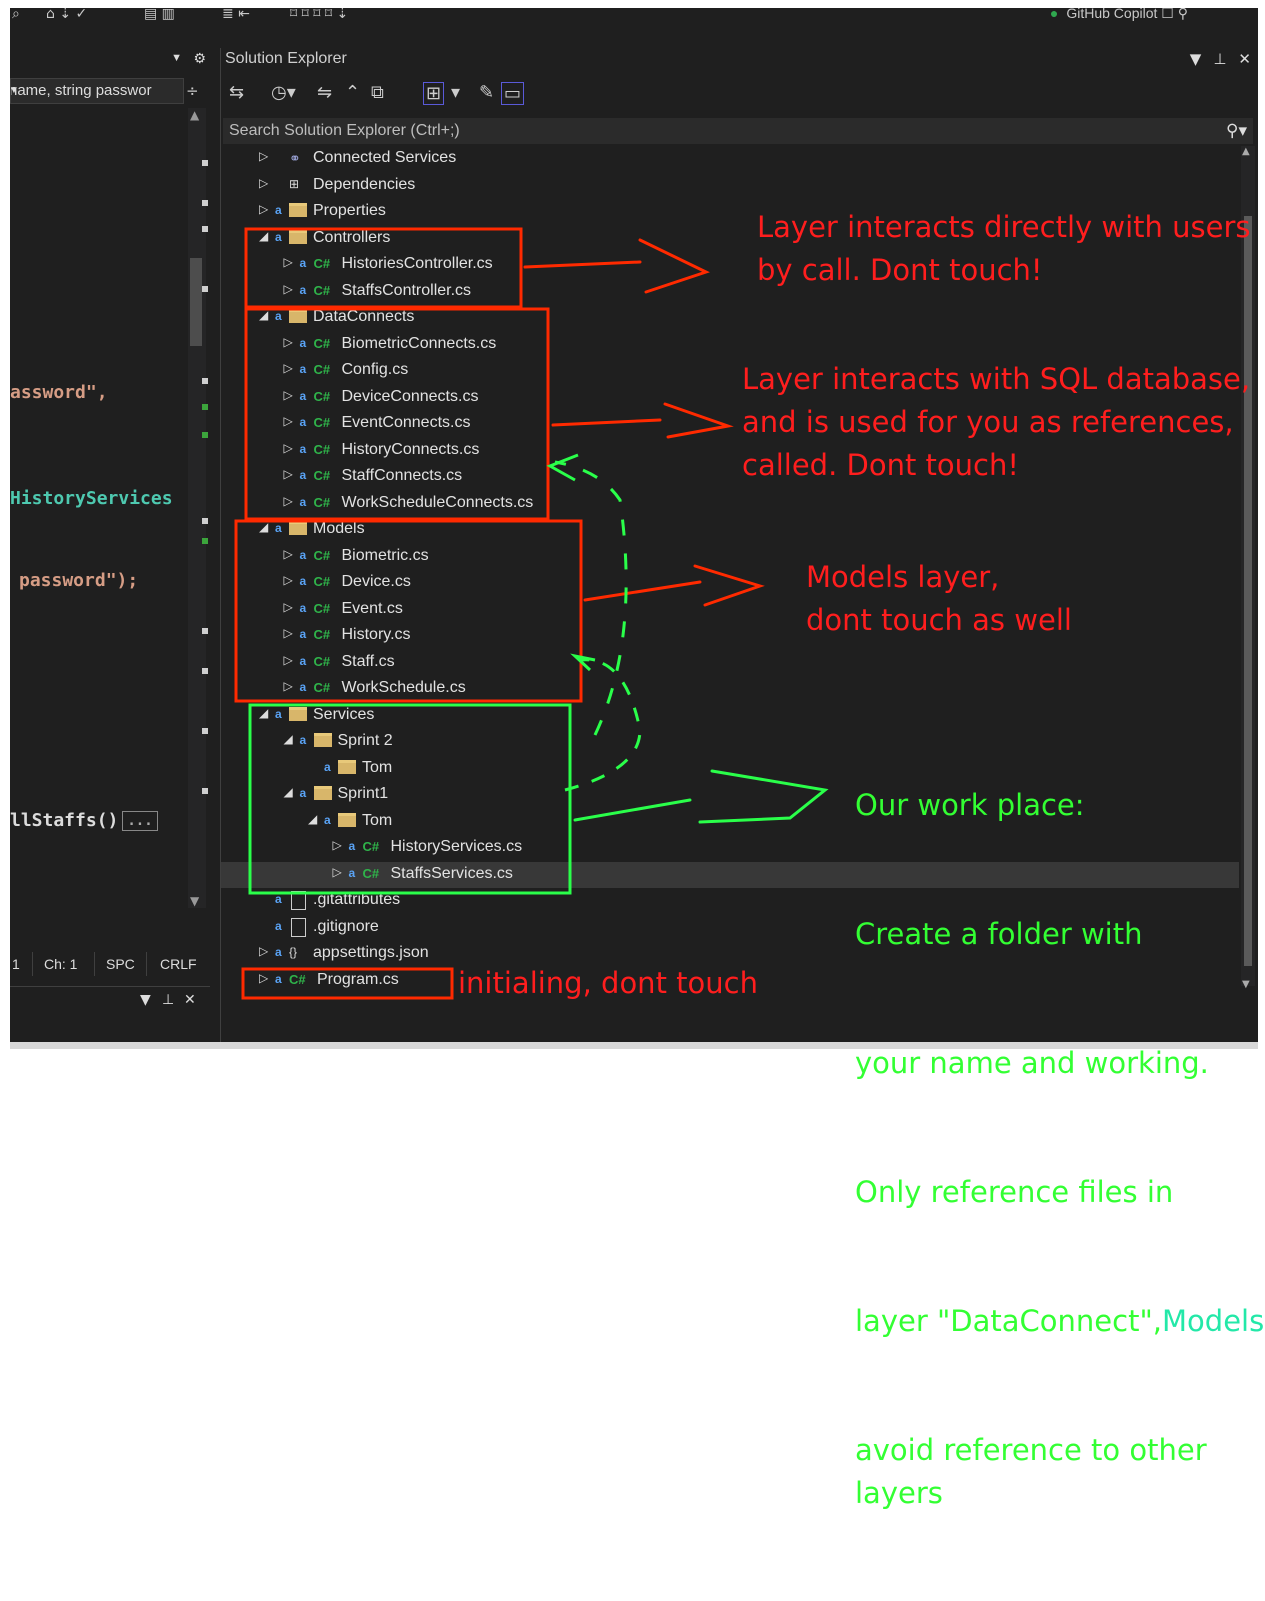  I want to click on history-icon: ◷▾, so click(283, 92).